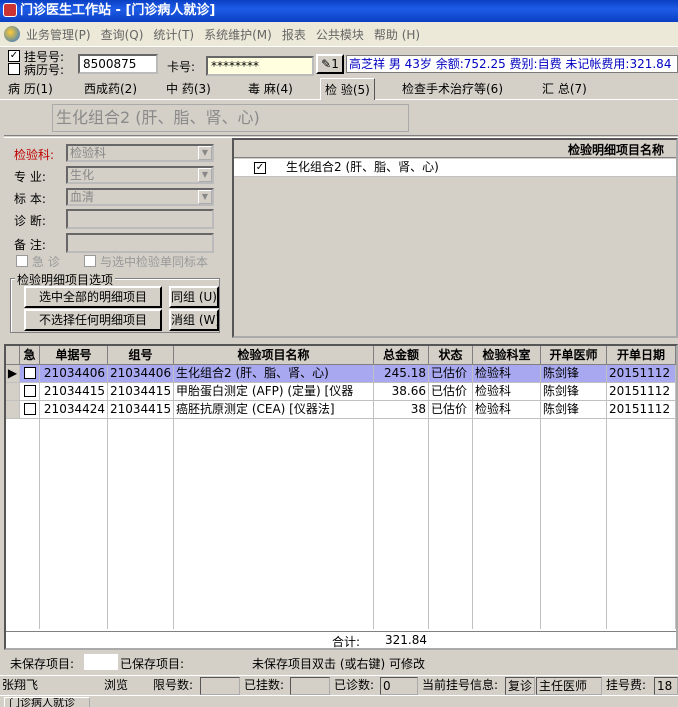  What do you see at coordinates (30, 90) in the screenshot?
I see `tab-medical-record: 病 历(1)` at bounding box center [30, 90].